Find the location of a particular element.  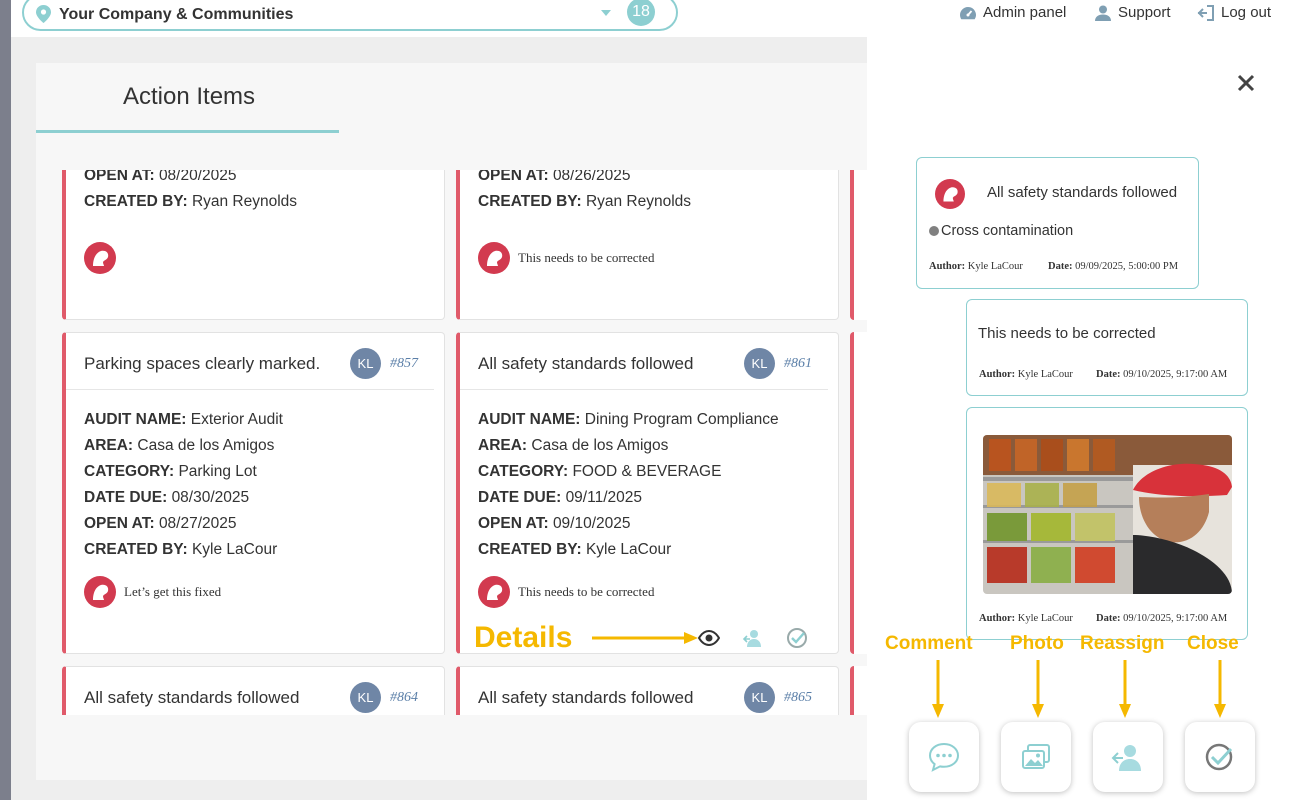

comment-button is located at coordinates (944, 757).